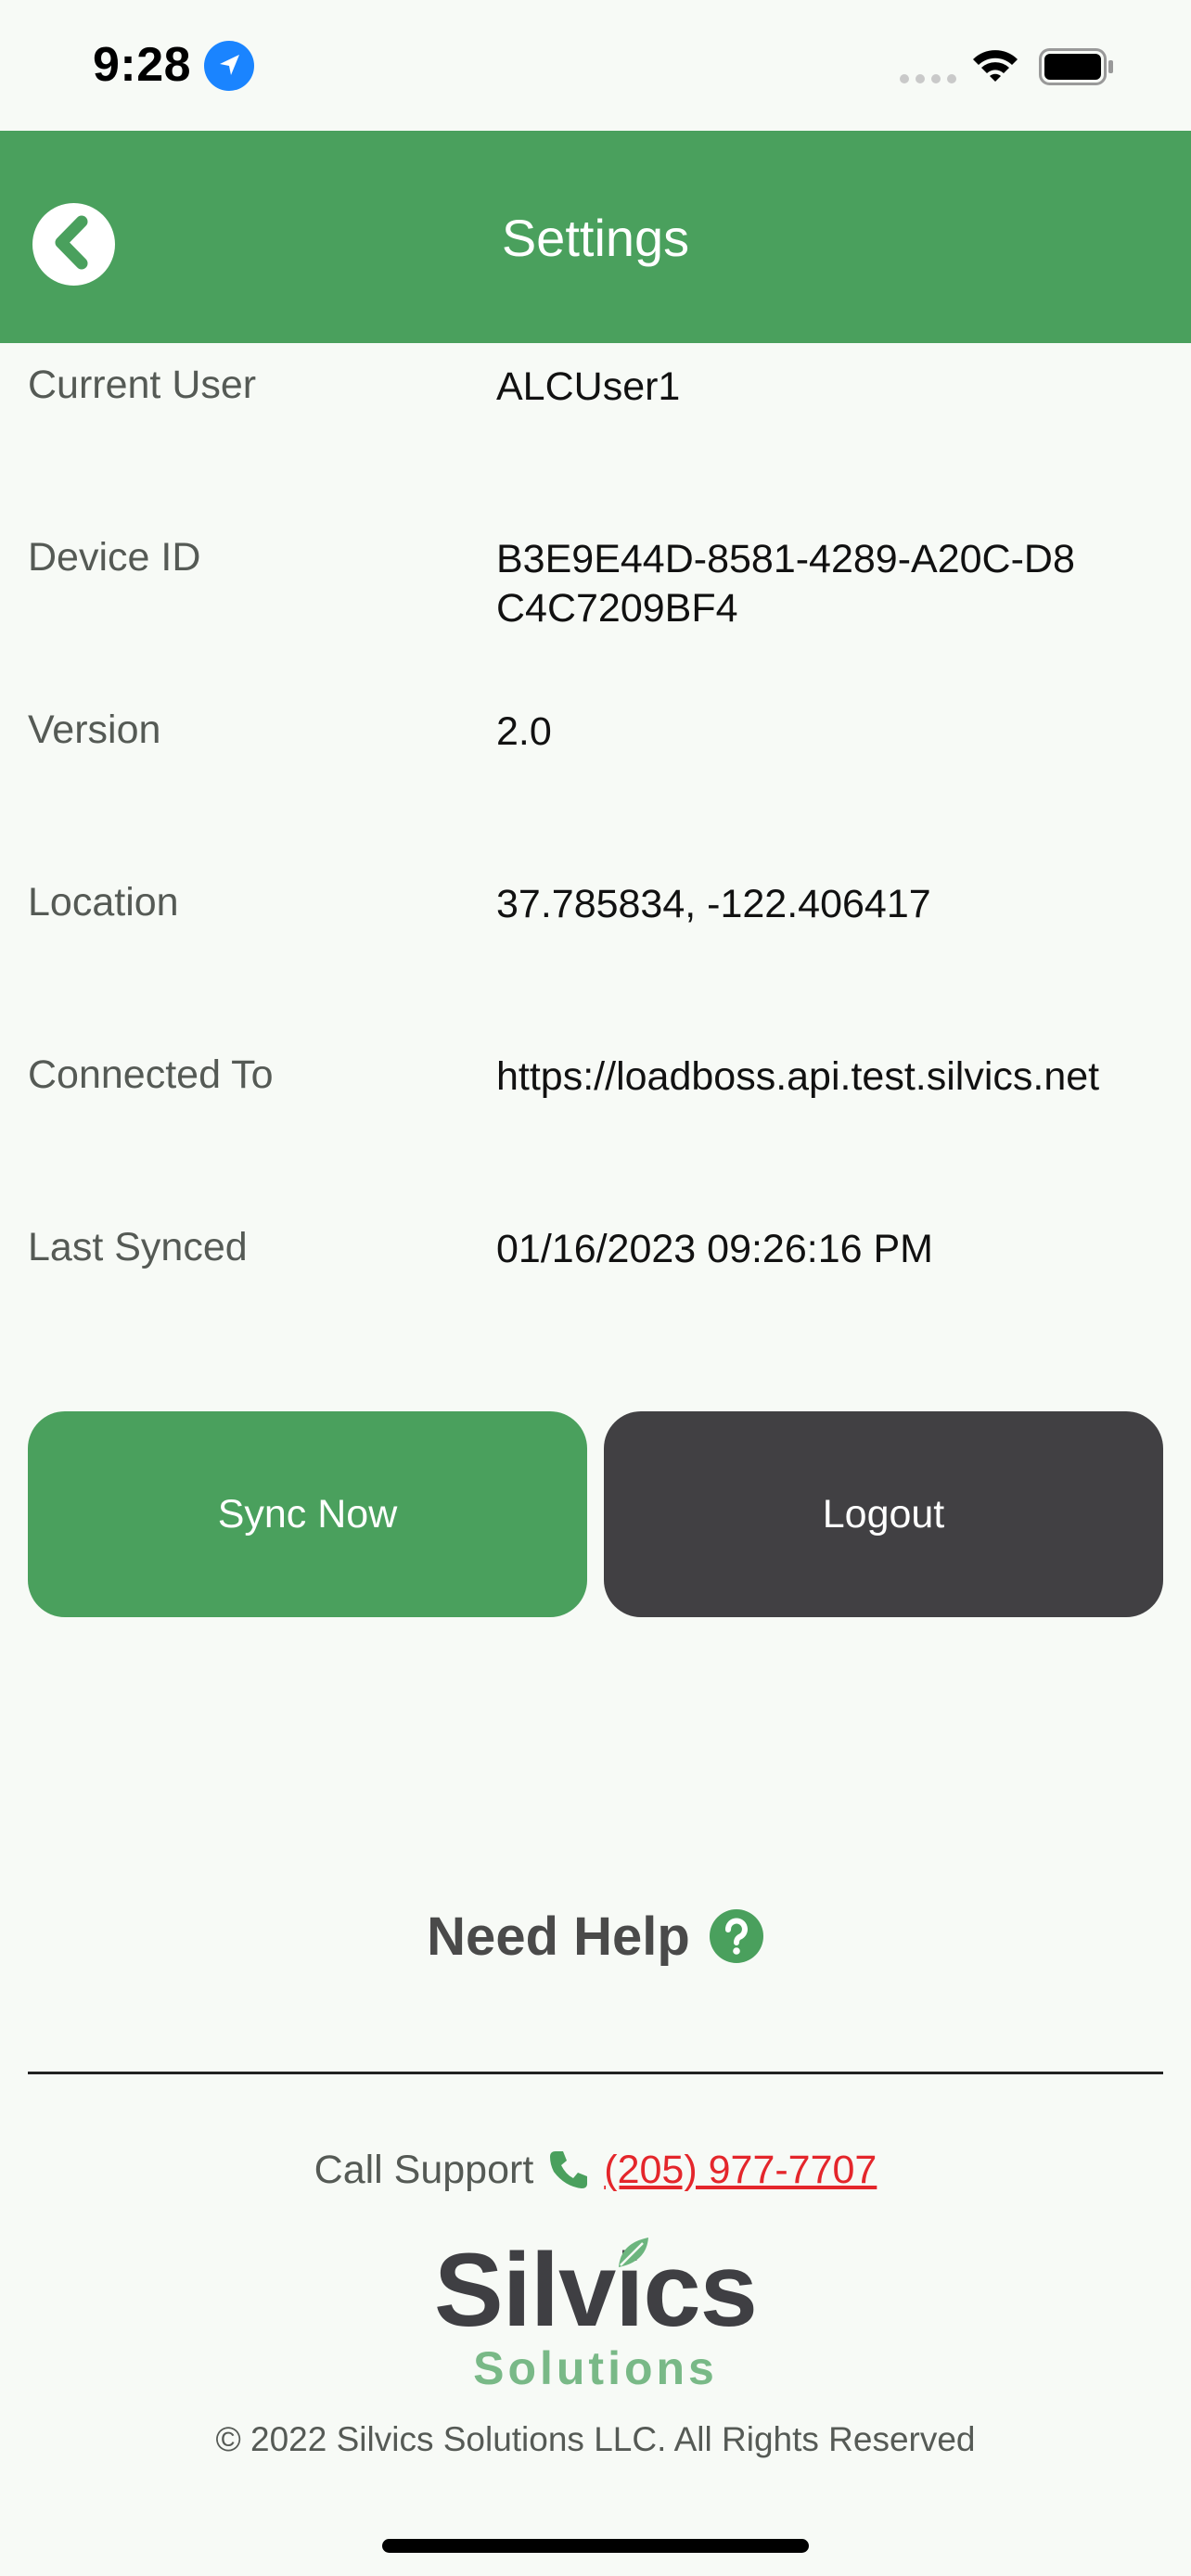  What do you see at coordinates (103, 903) in the screenshot?
I see `info-label: Location` at bounding box center [103, 903].